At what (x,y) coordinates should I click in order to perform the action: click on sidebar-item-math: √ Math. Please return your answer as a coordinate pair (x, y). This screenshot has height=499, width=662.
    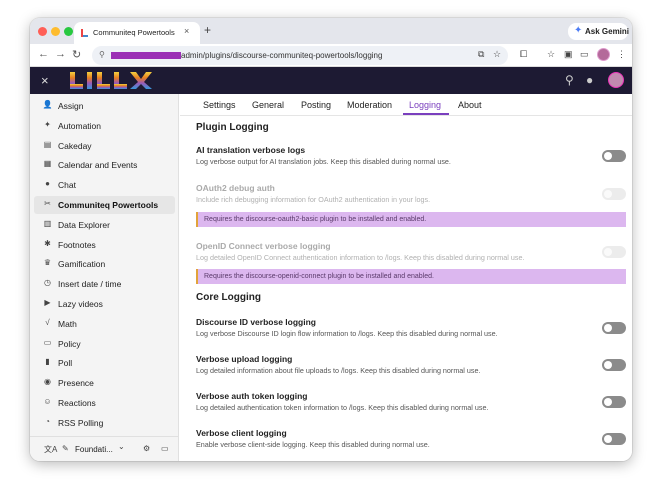
    Looking at the image, I should click on (104, 324).